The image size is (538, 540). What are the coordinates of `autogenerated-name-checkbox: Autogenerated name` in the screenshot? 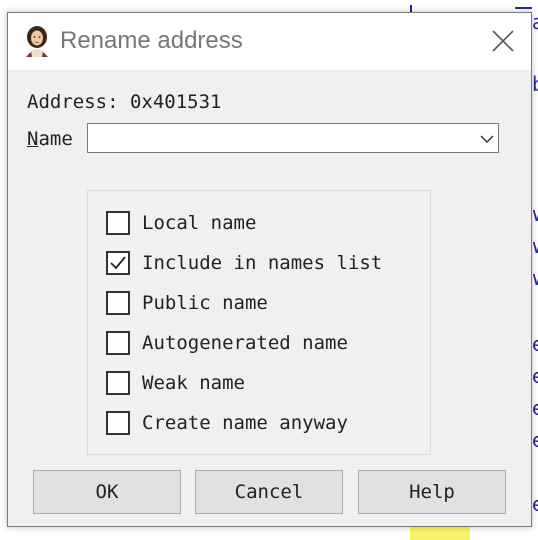 It's located at (227, 343).